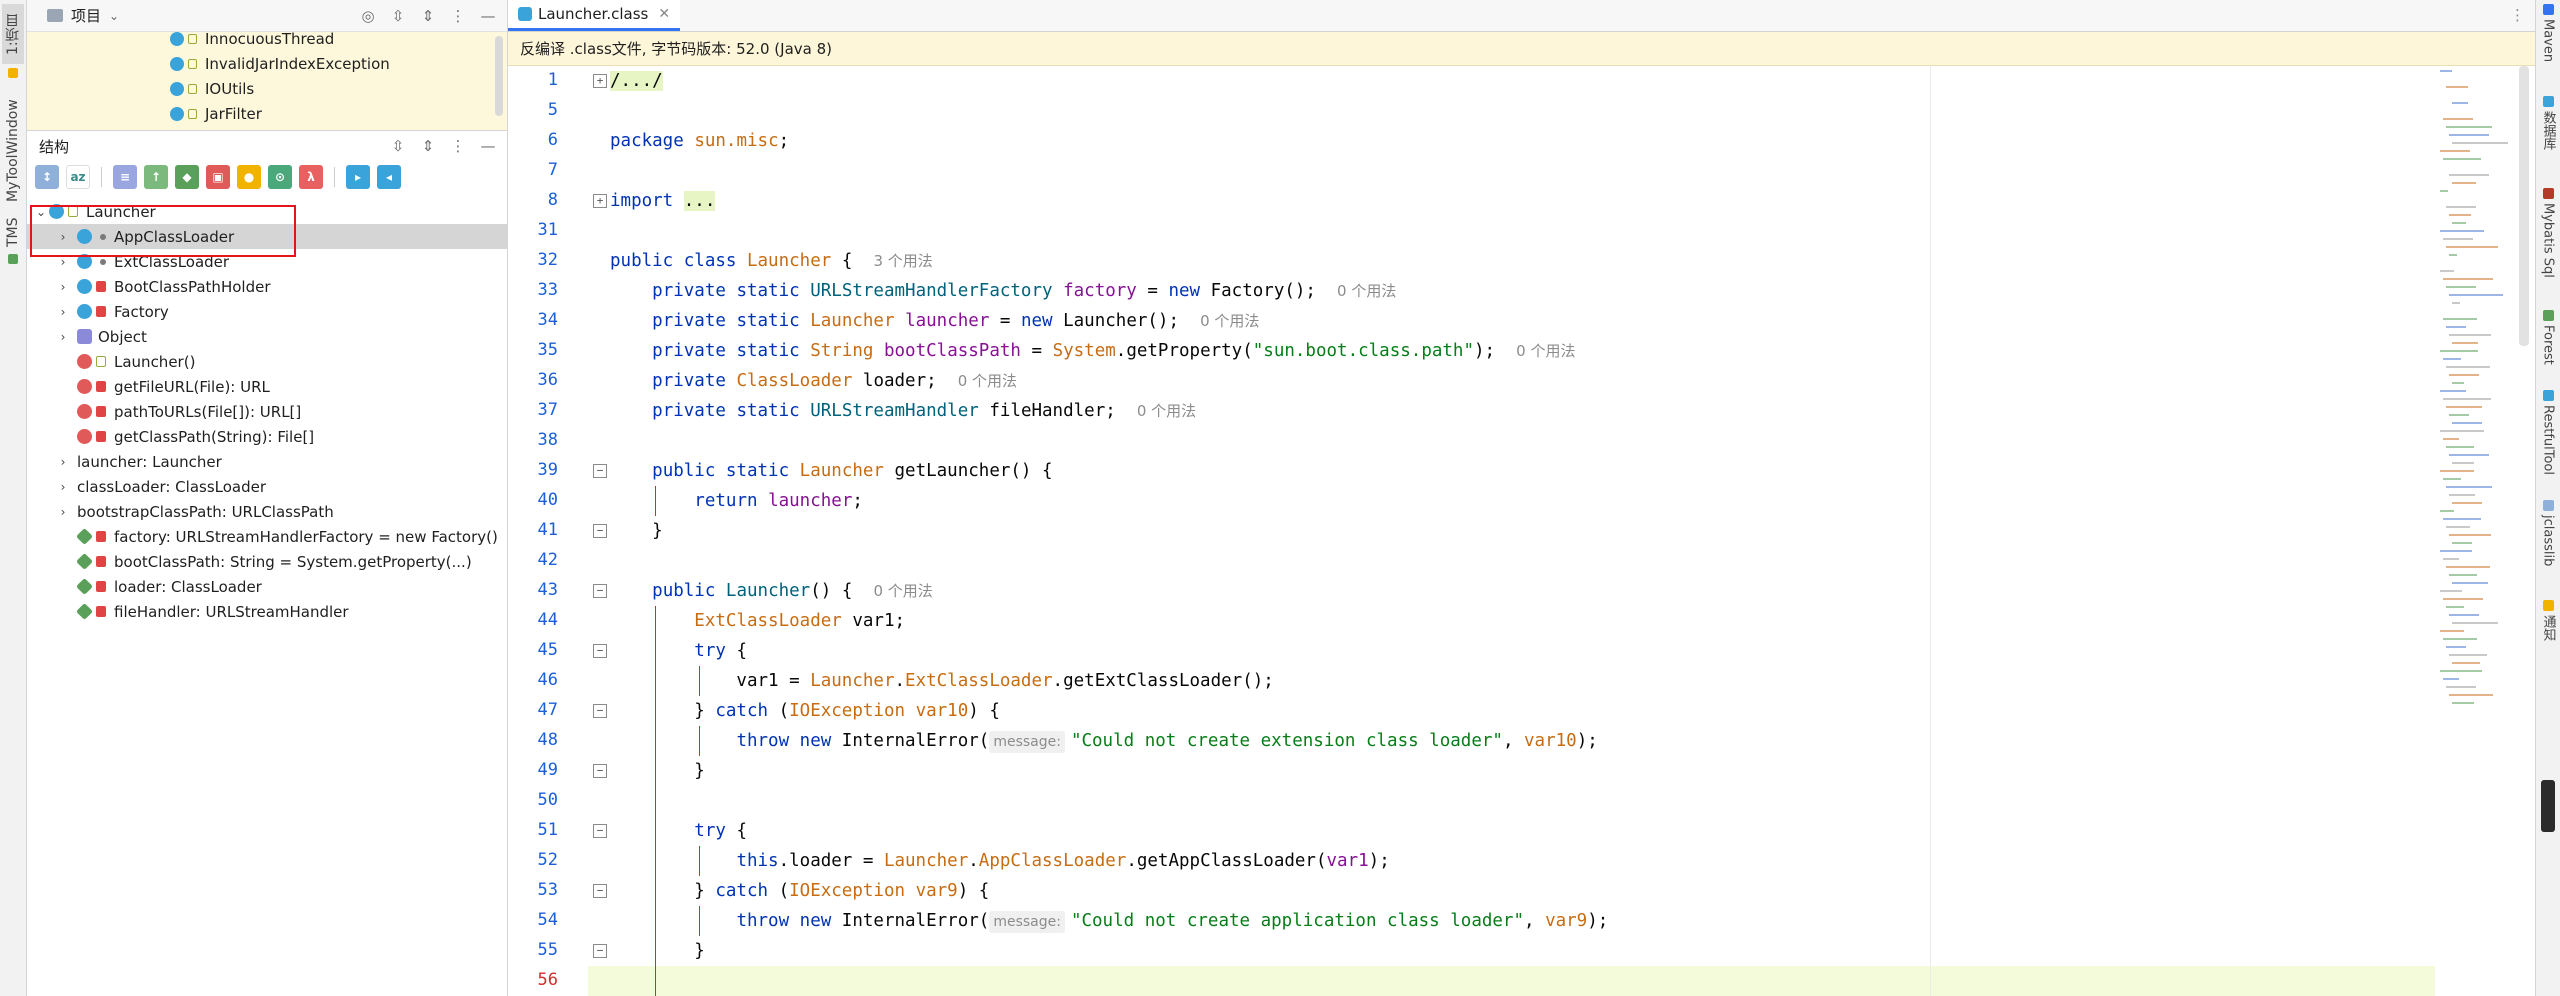  Describe the element at coordinates (218, 177) in the screenshot. I see `show-nonpublic-icon: ▣` at that location.